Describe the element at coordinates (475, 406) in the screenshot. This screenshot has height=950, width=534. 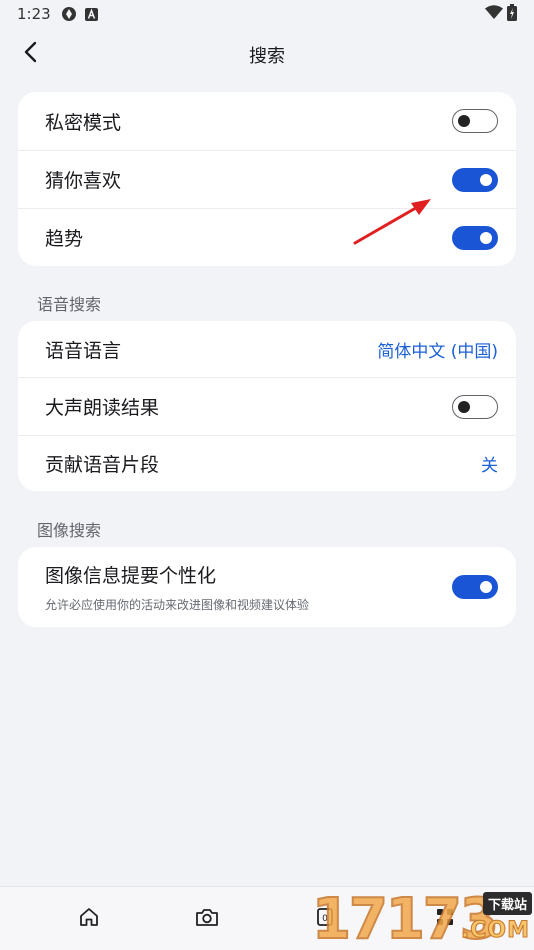
I see `read-aloud-toggle` at that location.